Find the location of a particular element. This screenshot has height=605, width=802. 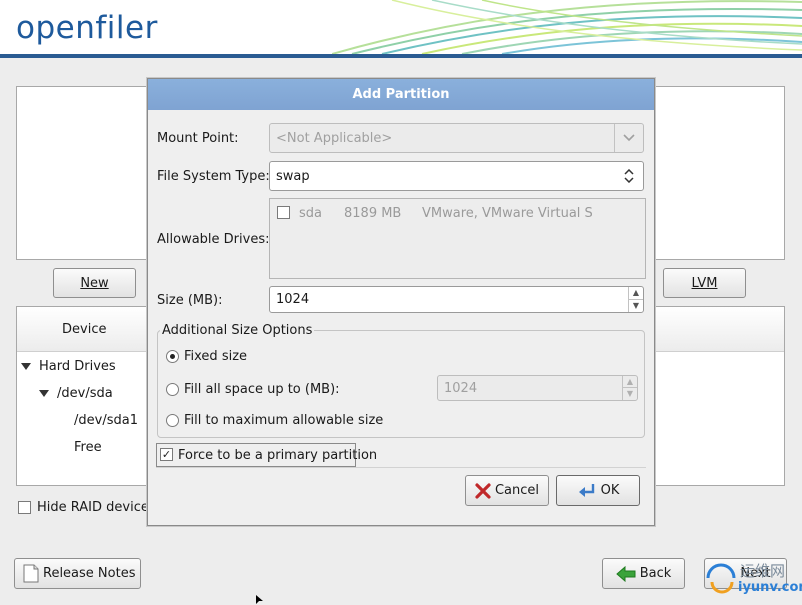

fill-upto-spin-buttons: ▲ ▼ is located at coordinates (629, 388).